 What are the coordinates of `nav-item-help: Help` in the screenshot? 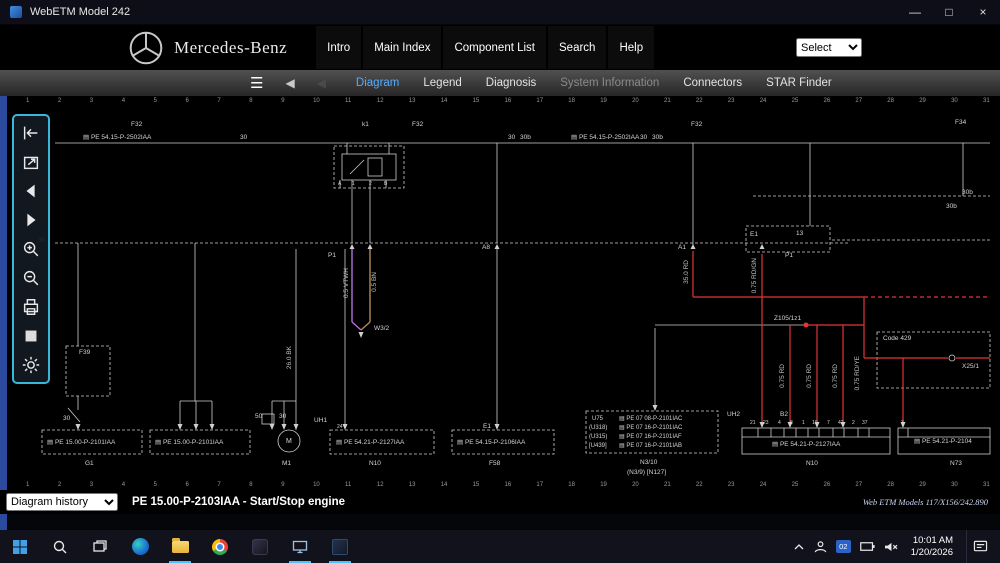 It's located at (631, 47).